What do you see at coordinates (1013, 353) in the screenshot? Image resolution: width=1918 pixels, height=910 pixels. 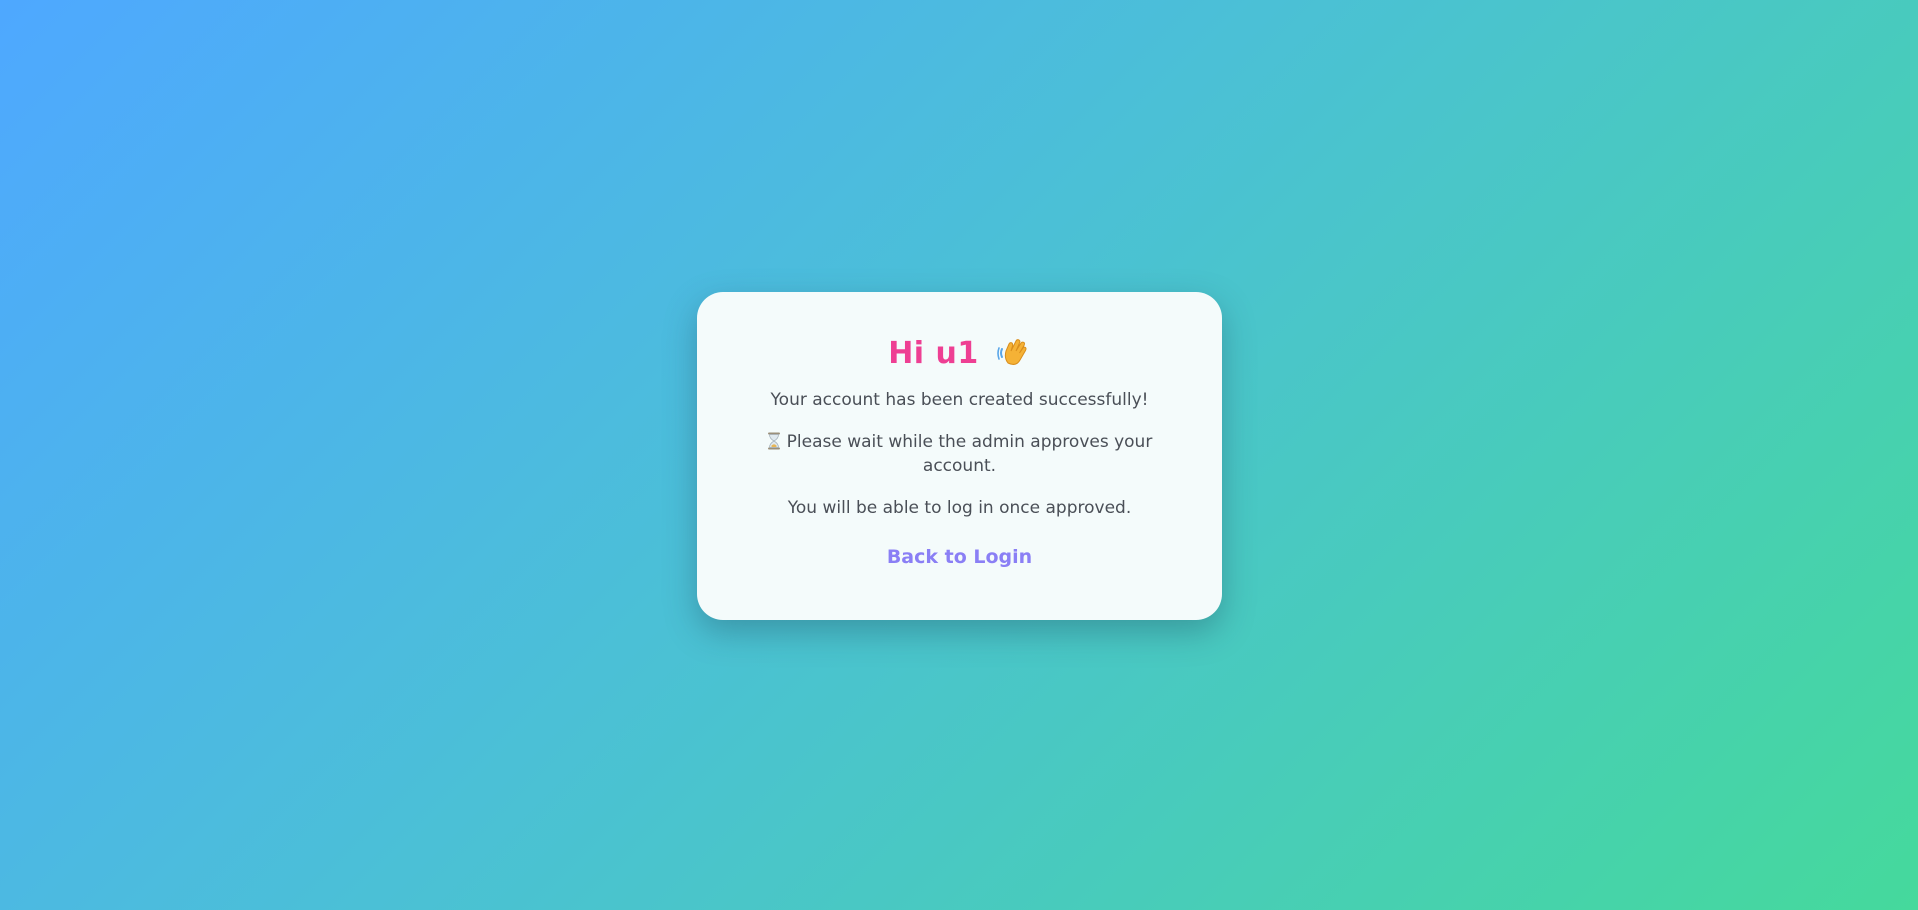 I see `waving-hand-icon` at bounding box center [1013, 353].